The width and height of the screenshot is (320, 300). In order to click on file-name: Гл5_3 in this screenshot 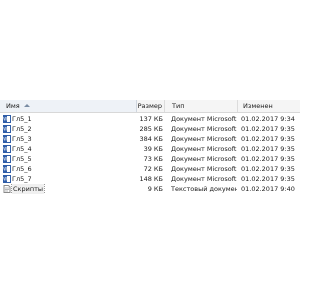, I will do `click(22, 139)`.